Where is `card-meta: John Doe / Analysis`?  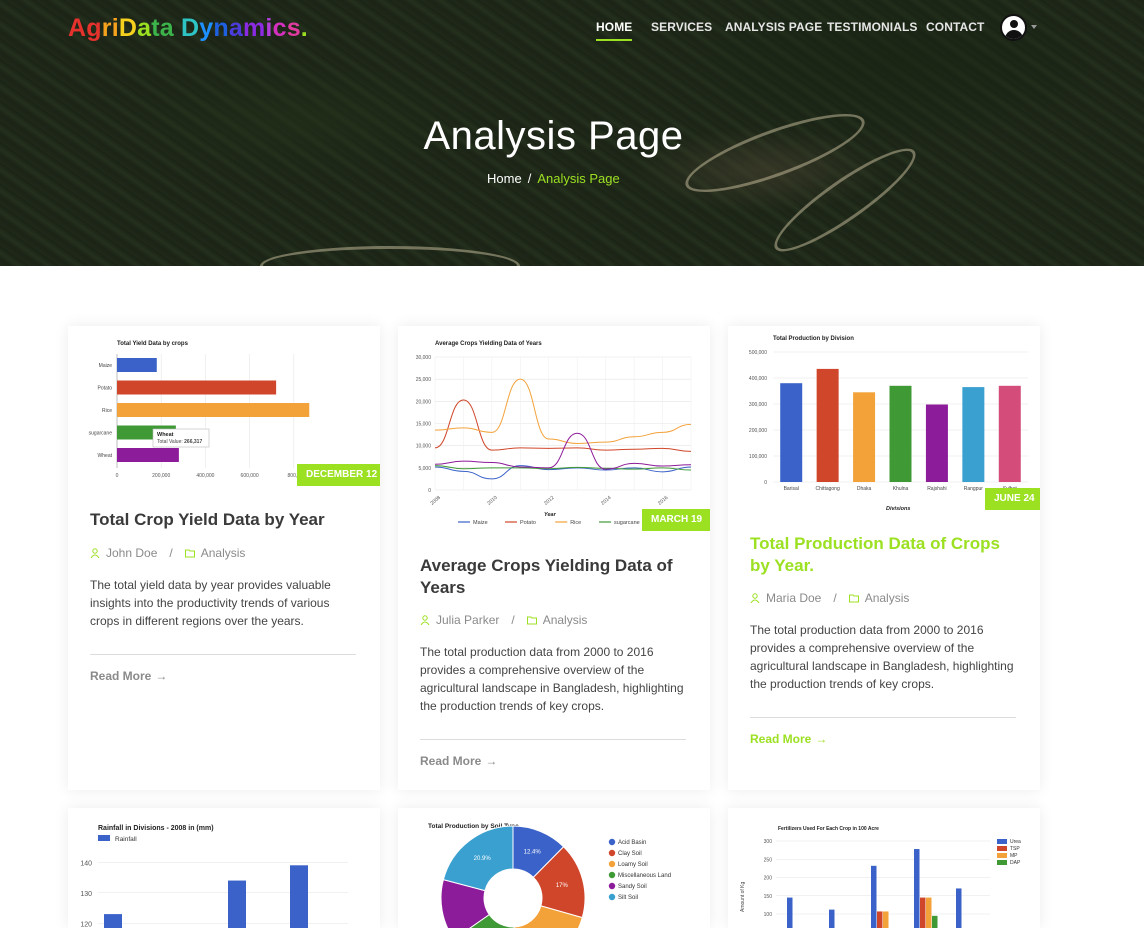 card-meta: John Doe / Analysis is located at coordinates (167, 553).